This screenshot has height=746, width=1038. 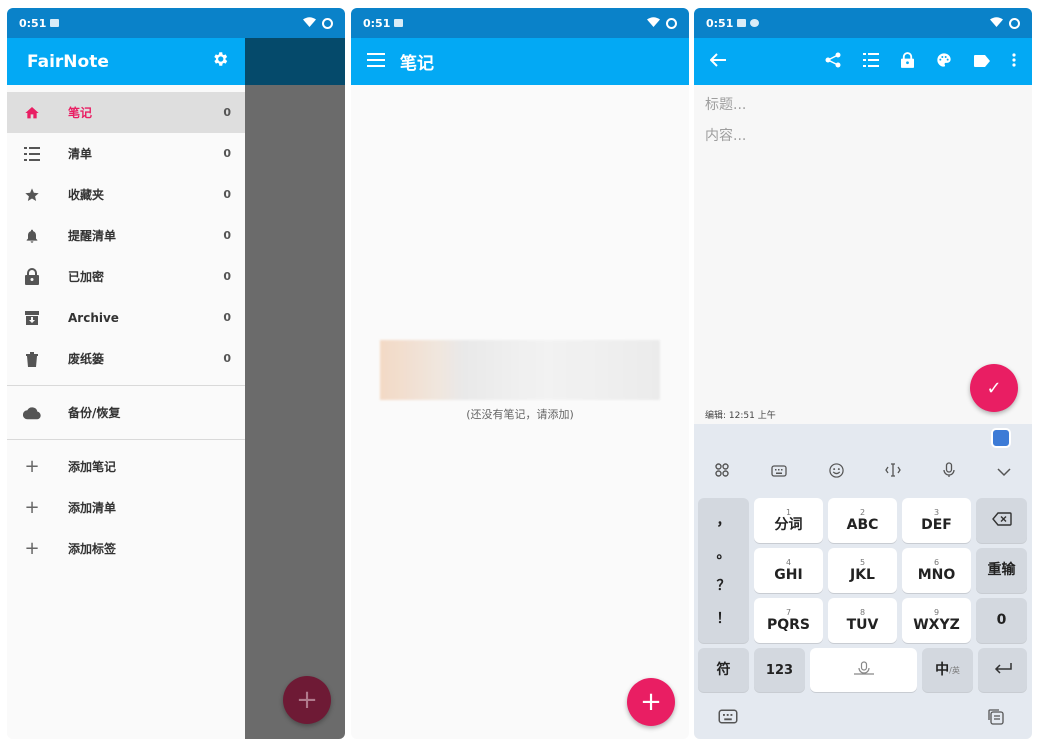 I want to click on keyboard: ， 。 ？ ！ 1 分词 2 ABC 3 DEF 4 GHI 5 JKL 6 MNO 重输, so click(x=863, y=581).